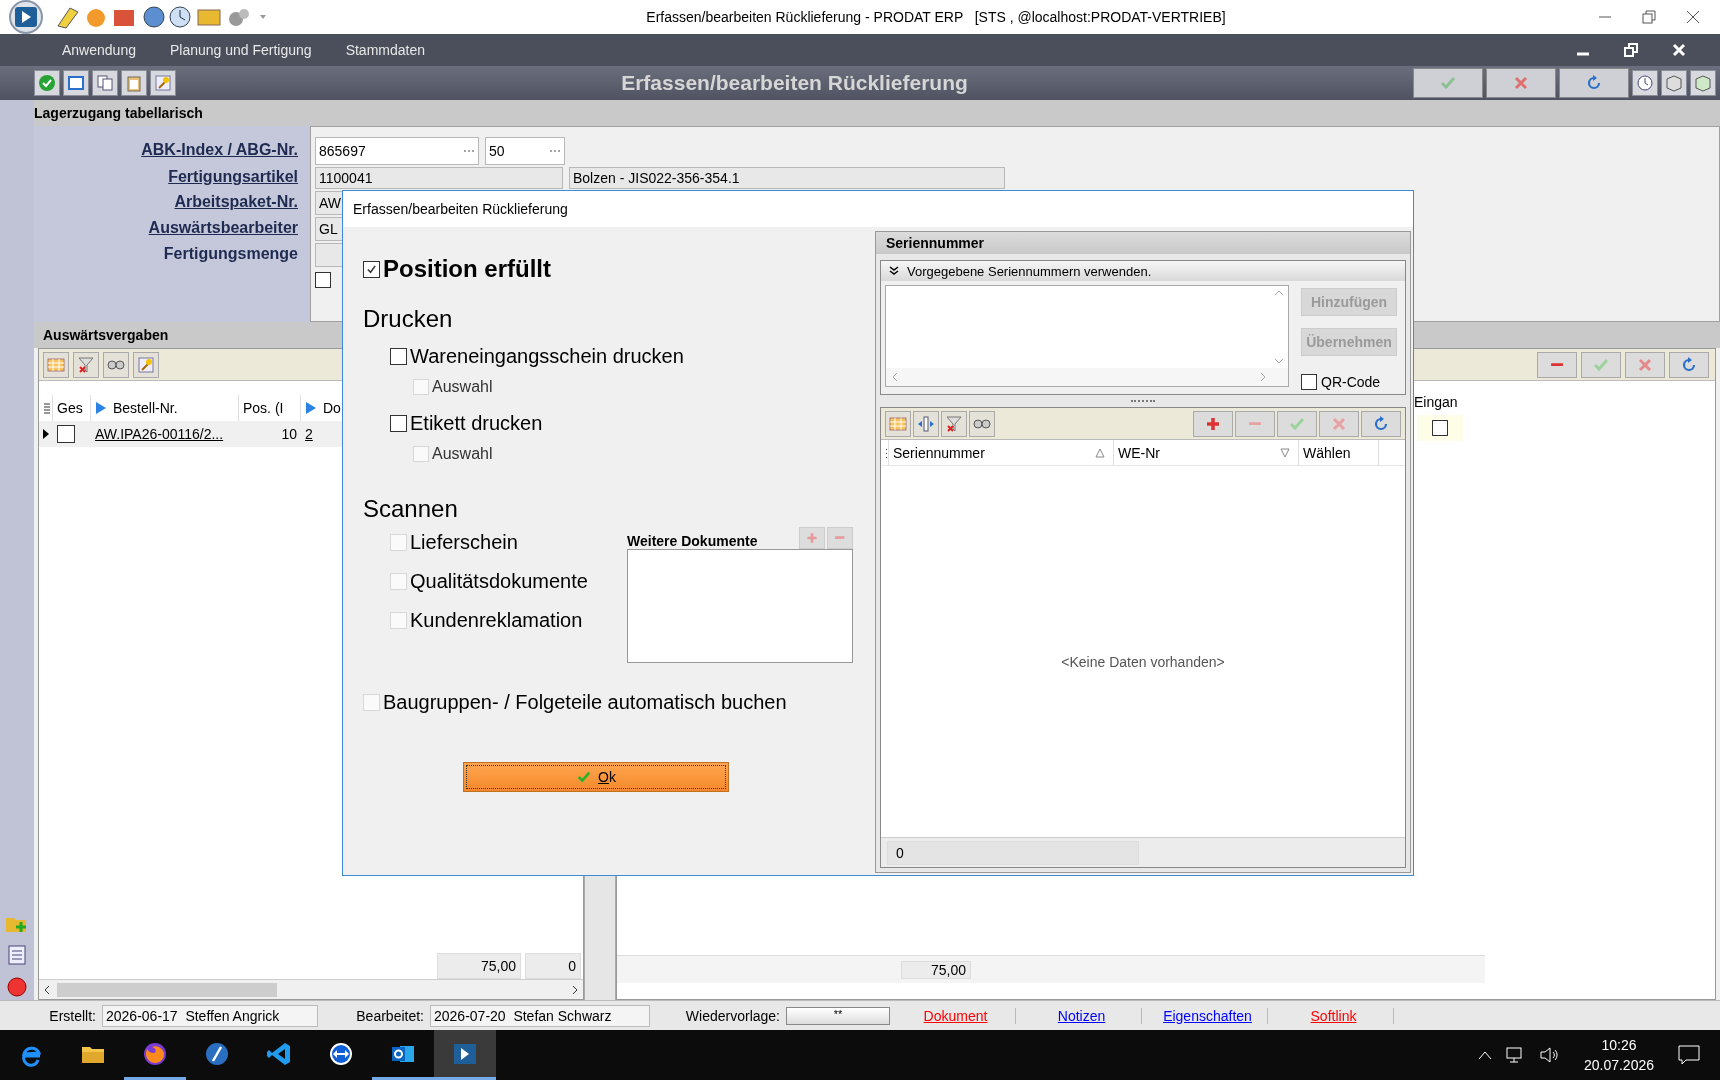 The width and height of the screenshot is (1720, 1080). I want to click on field-label: Arbeitspaket-Nr., so click(236, 202).